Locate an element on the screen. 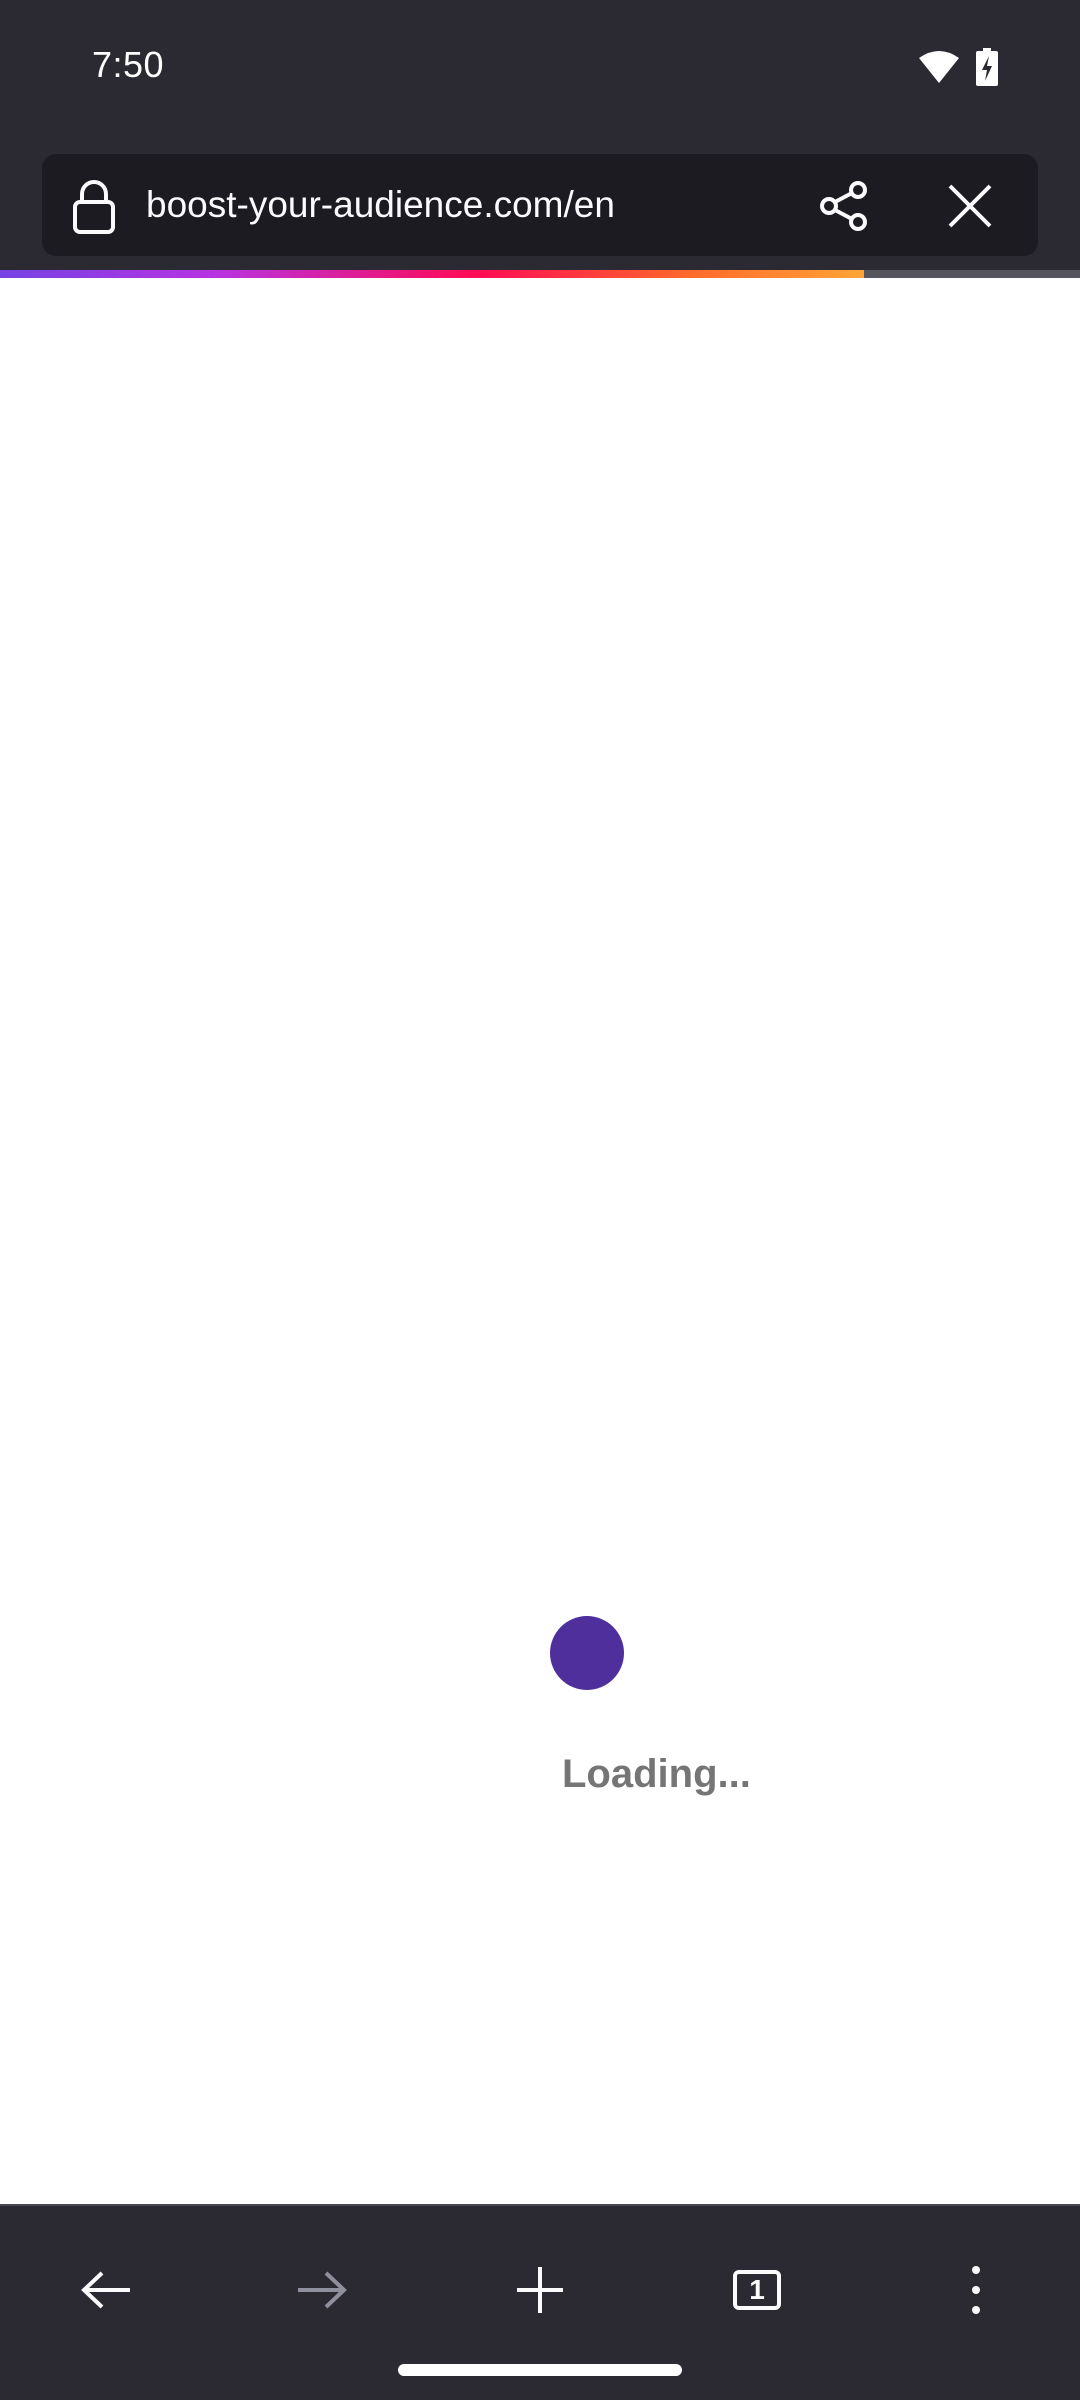  plus-icon is located at coordinates (540, 2290).